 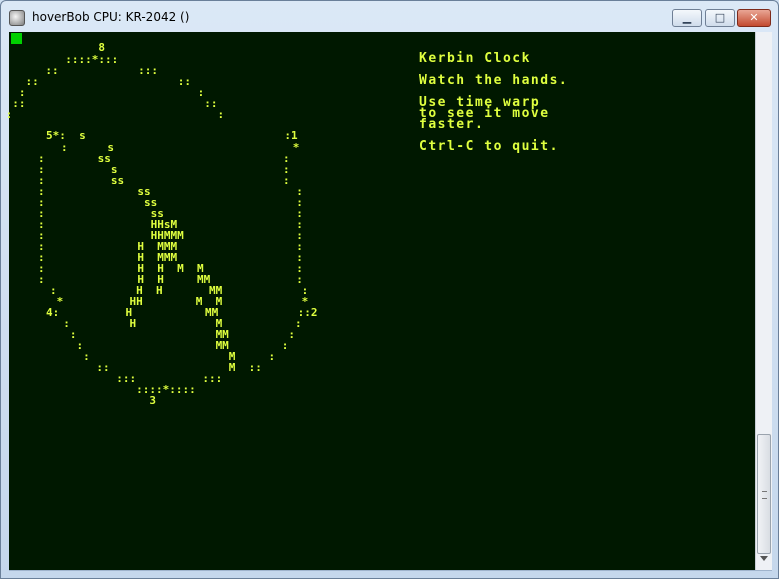 I want to click on window-bottom-edge, so click(x=390, y=570).